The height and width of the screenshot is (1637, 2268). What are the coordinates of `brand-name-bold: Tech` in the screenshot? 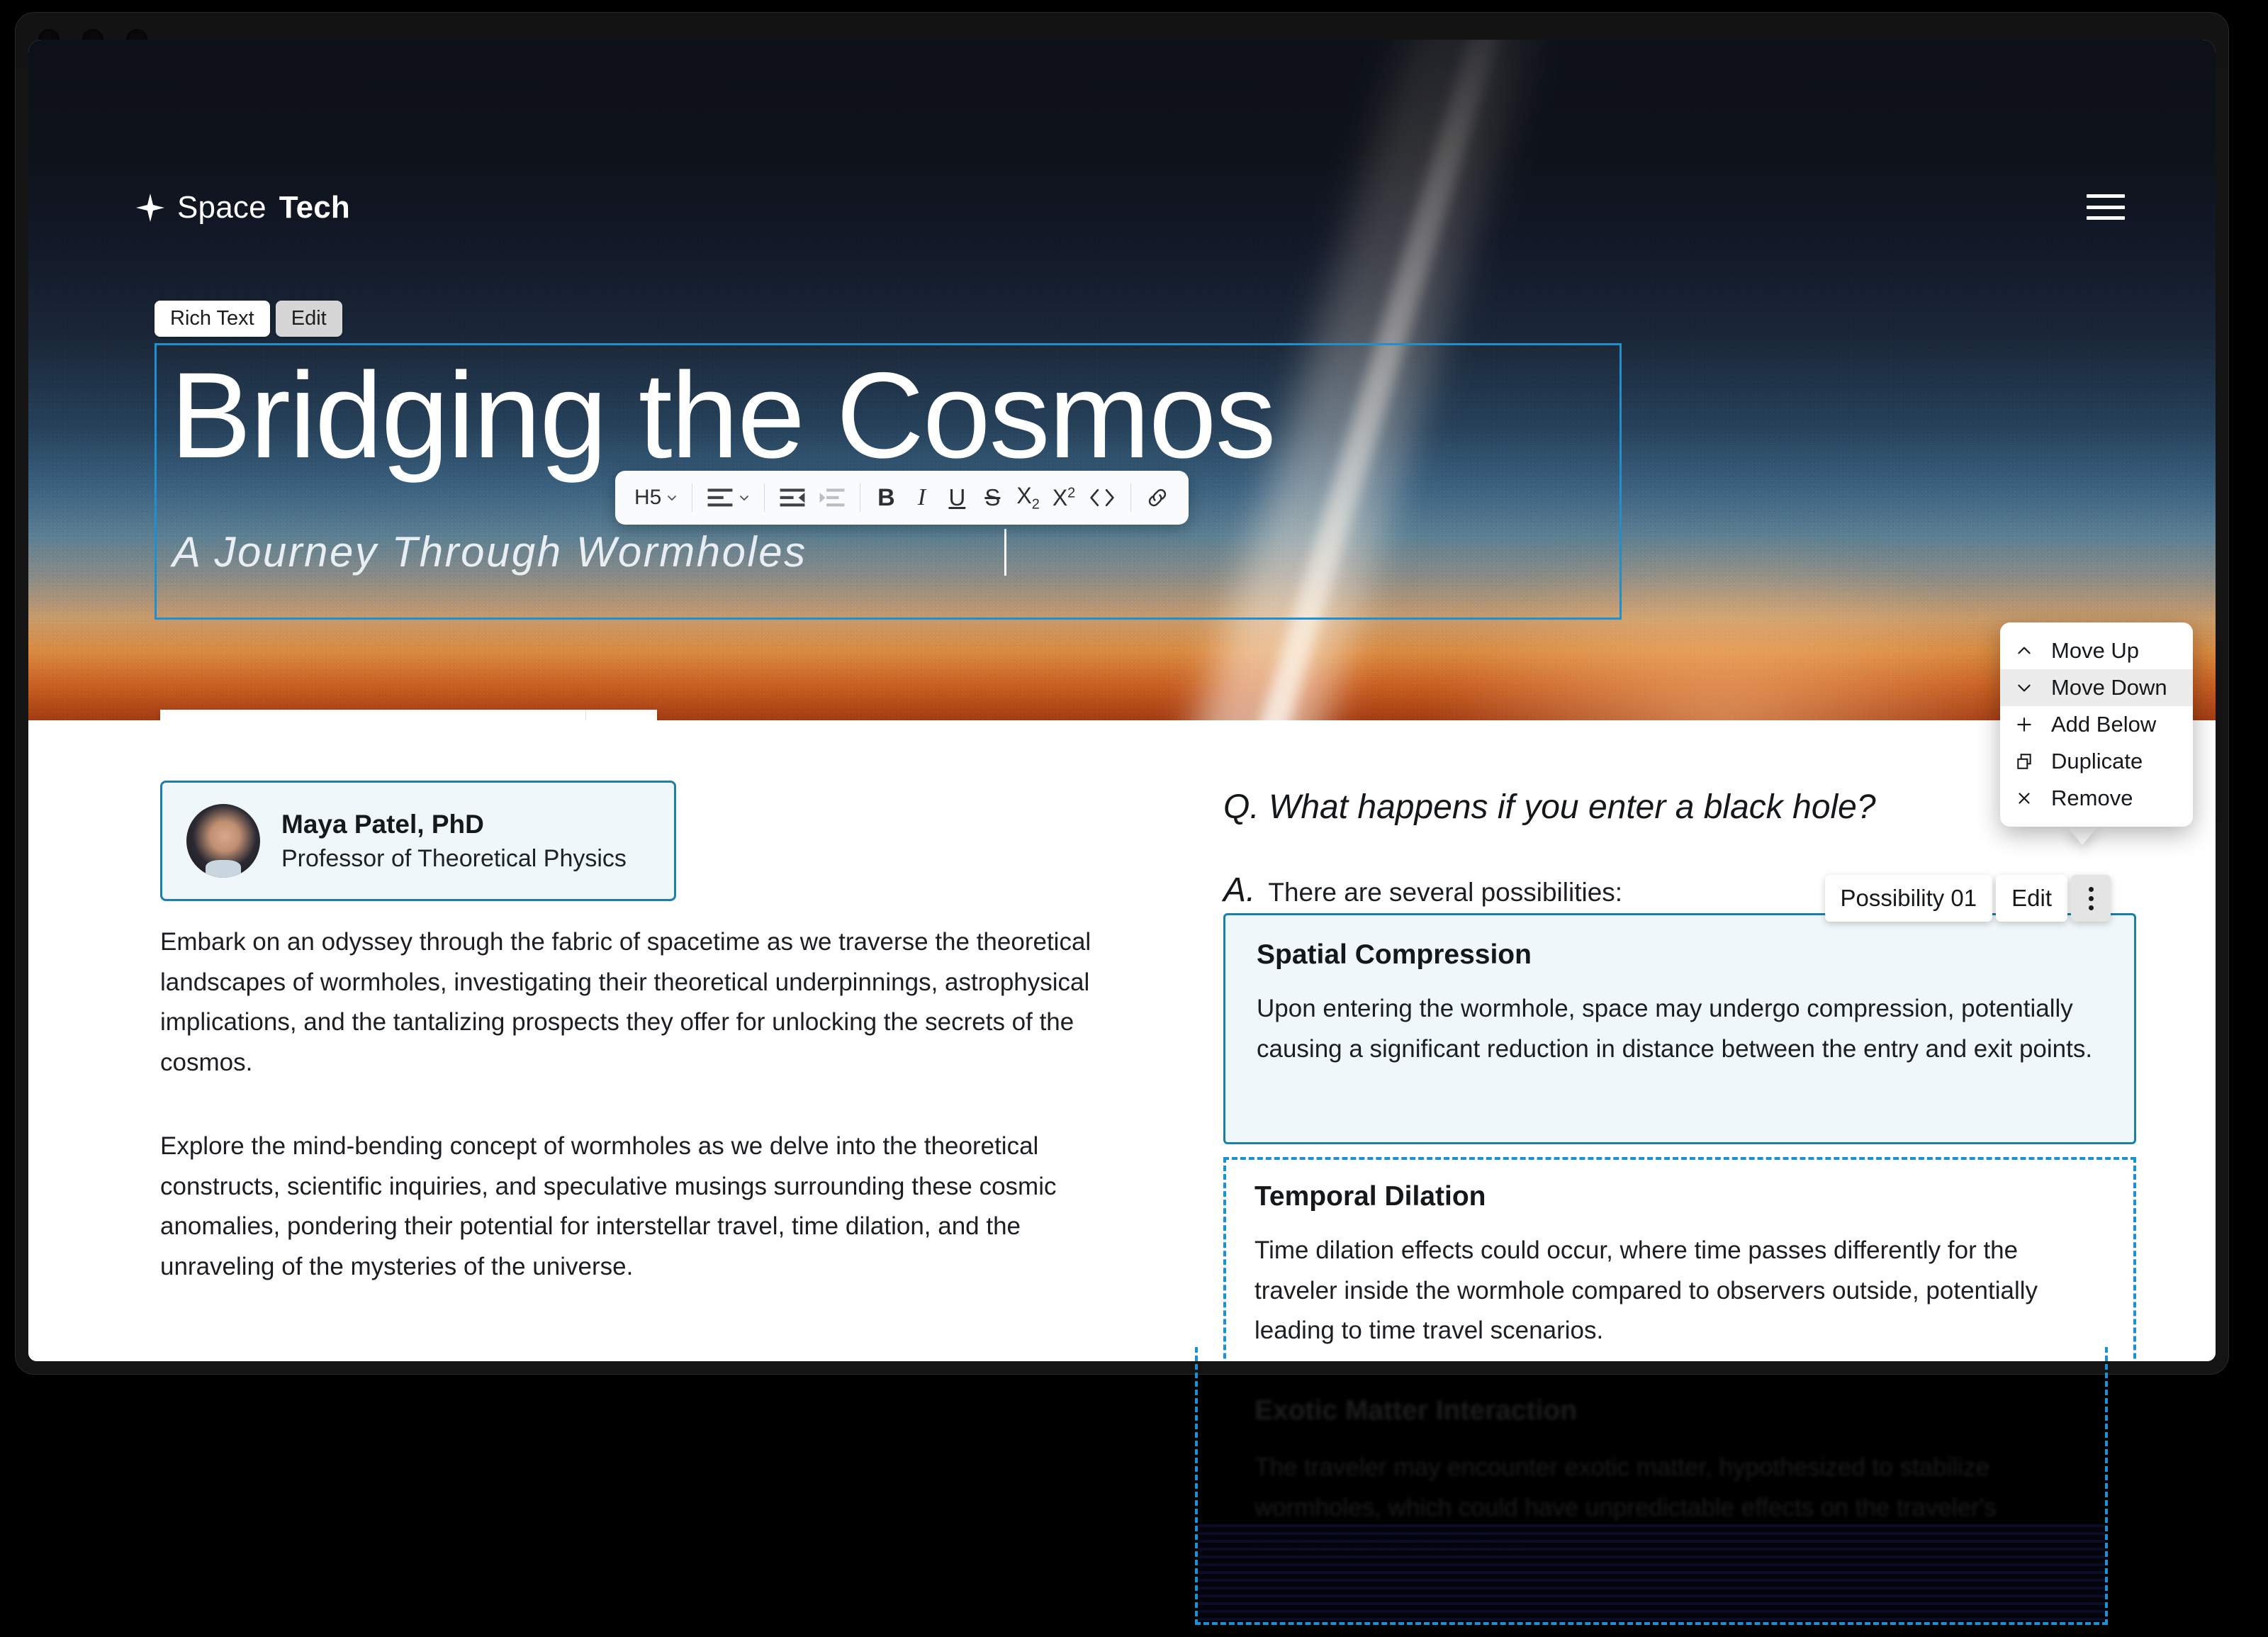 It's located at (314, 207).